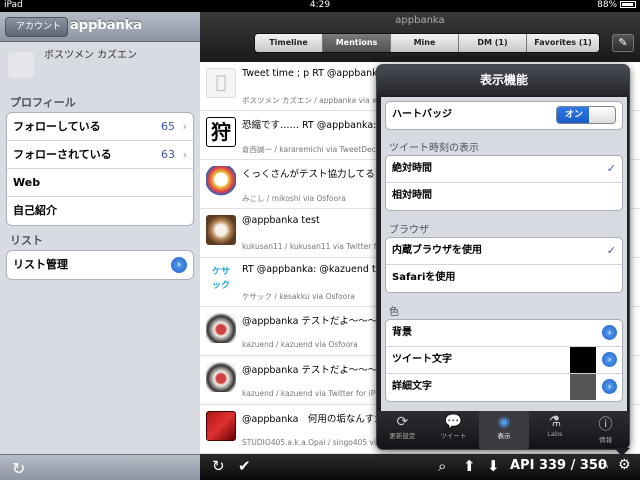 The width and height of the screenshot is (640, 480). I want to click on background-color-cell: 背景 ›, so click(504, 333).